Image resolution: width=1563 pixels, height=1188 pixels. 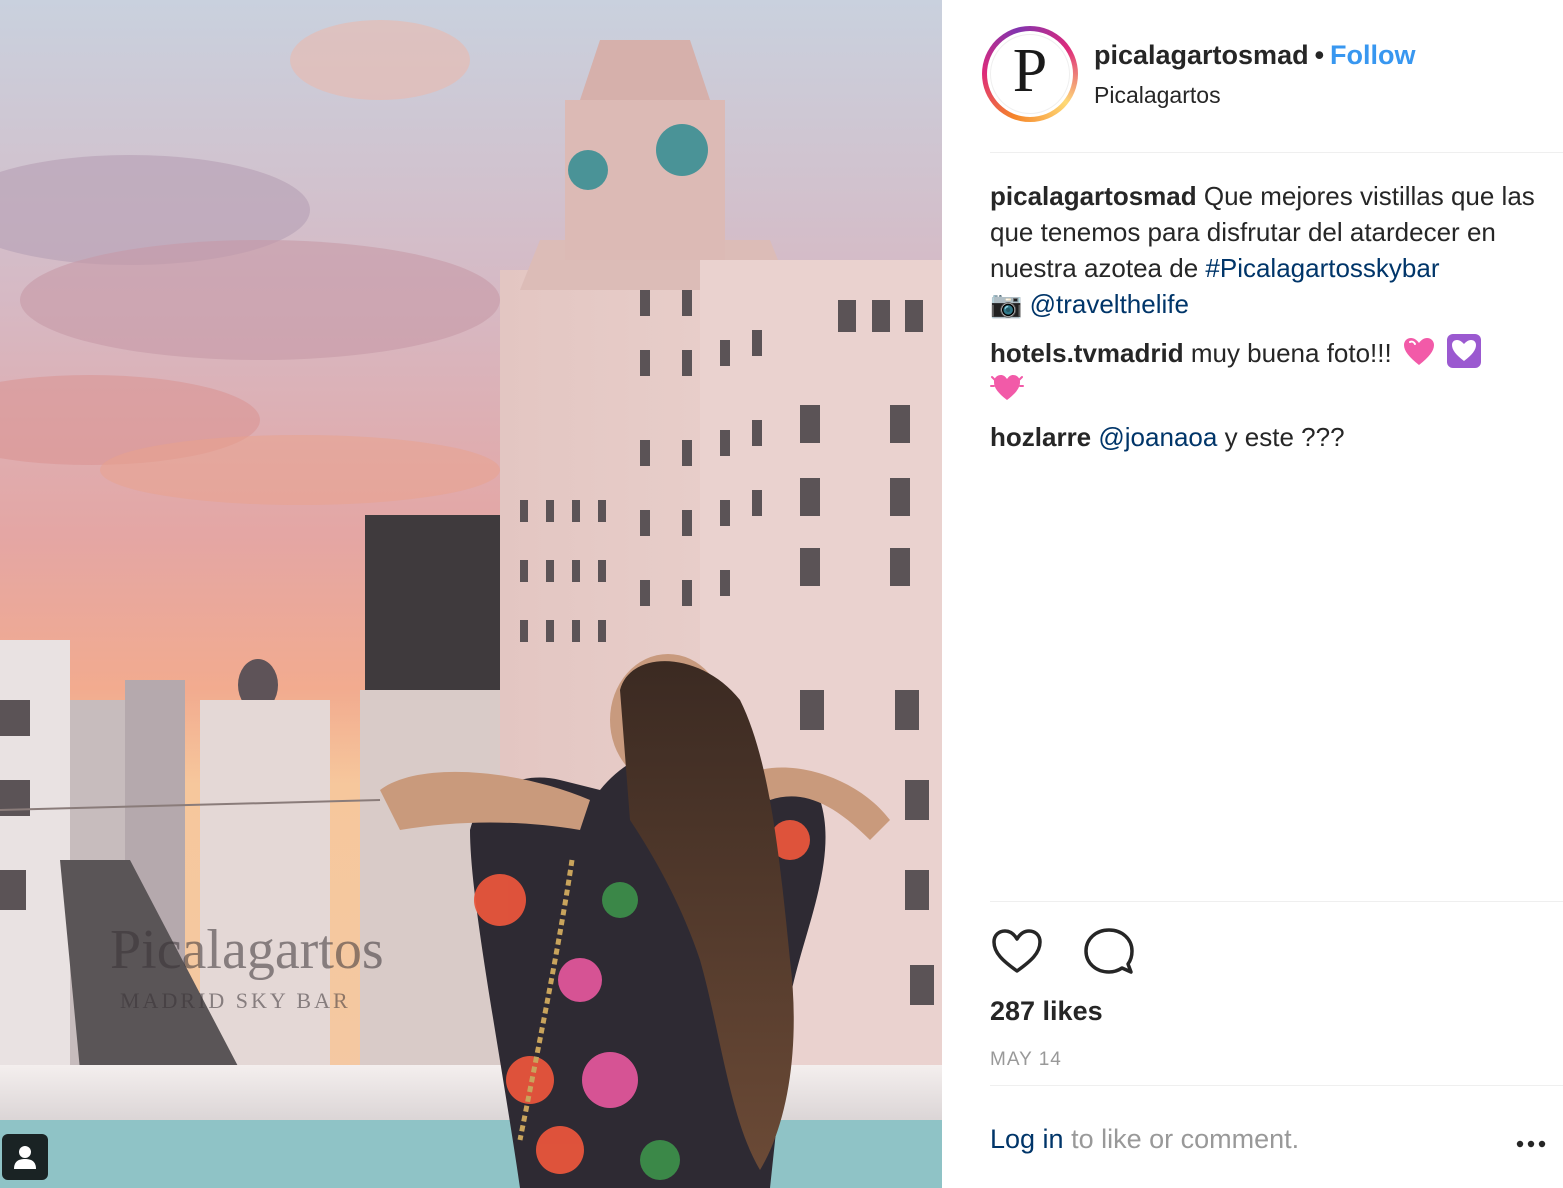 I want to click on comment-text: muy buena foto!!!, so click(x=1291, y=353).